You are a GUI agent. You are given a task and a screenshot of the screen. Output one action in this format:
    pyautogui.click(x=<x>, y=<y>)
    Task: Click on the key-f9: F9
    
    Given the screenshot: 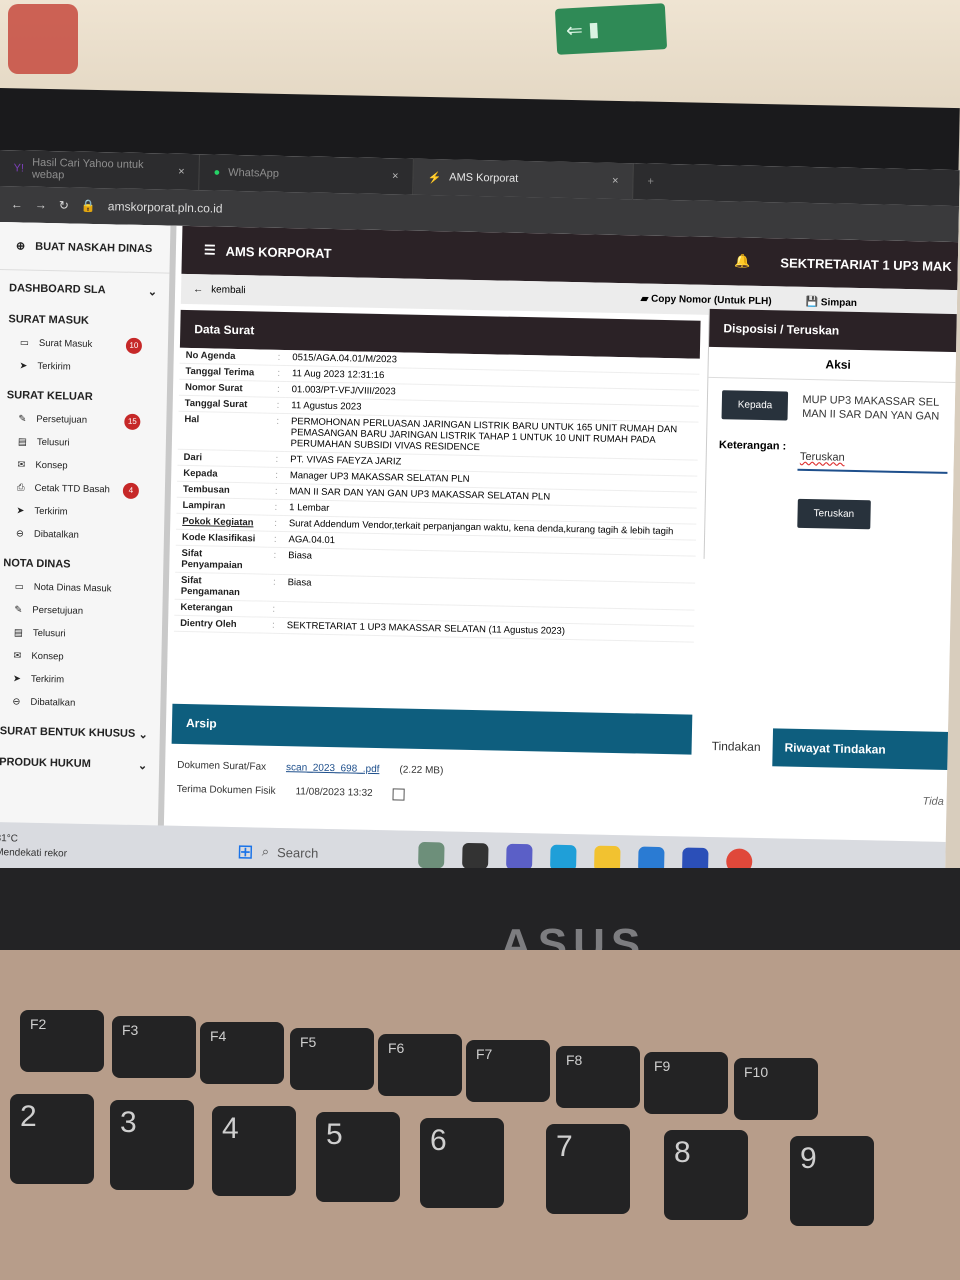 What is the action you would take?
    pyautogui.click(x=686, y=1083)
    